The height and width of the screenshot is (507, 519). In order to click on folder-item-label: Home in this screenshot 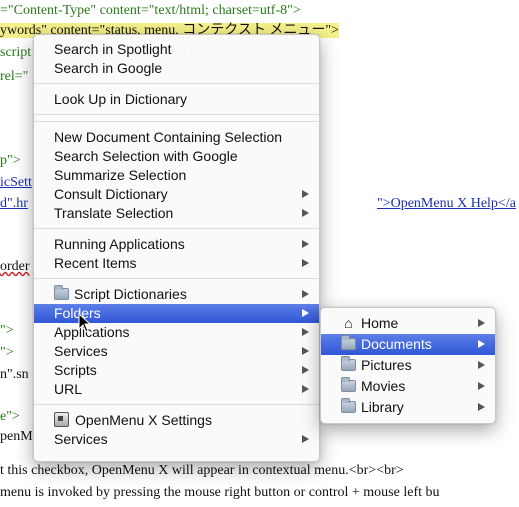, I will do `click(380, 323)`.